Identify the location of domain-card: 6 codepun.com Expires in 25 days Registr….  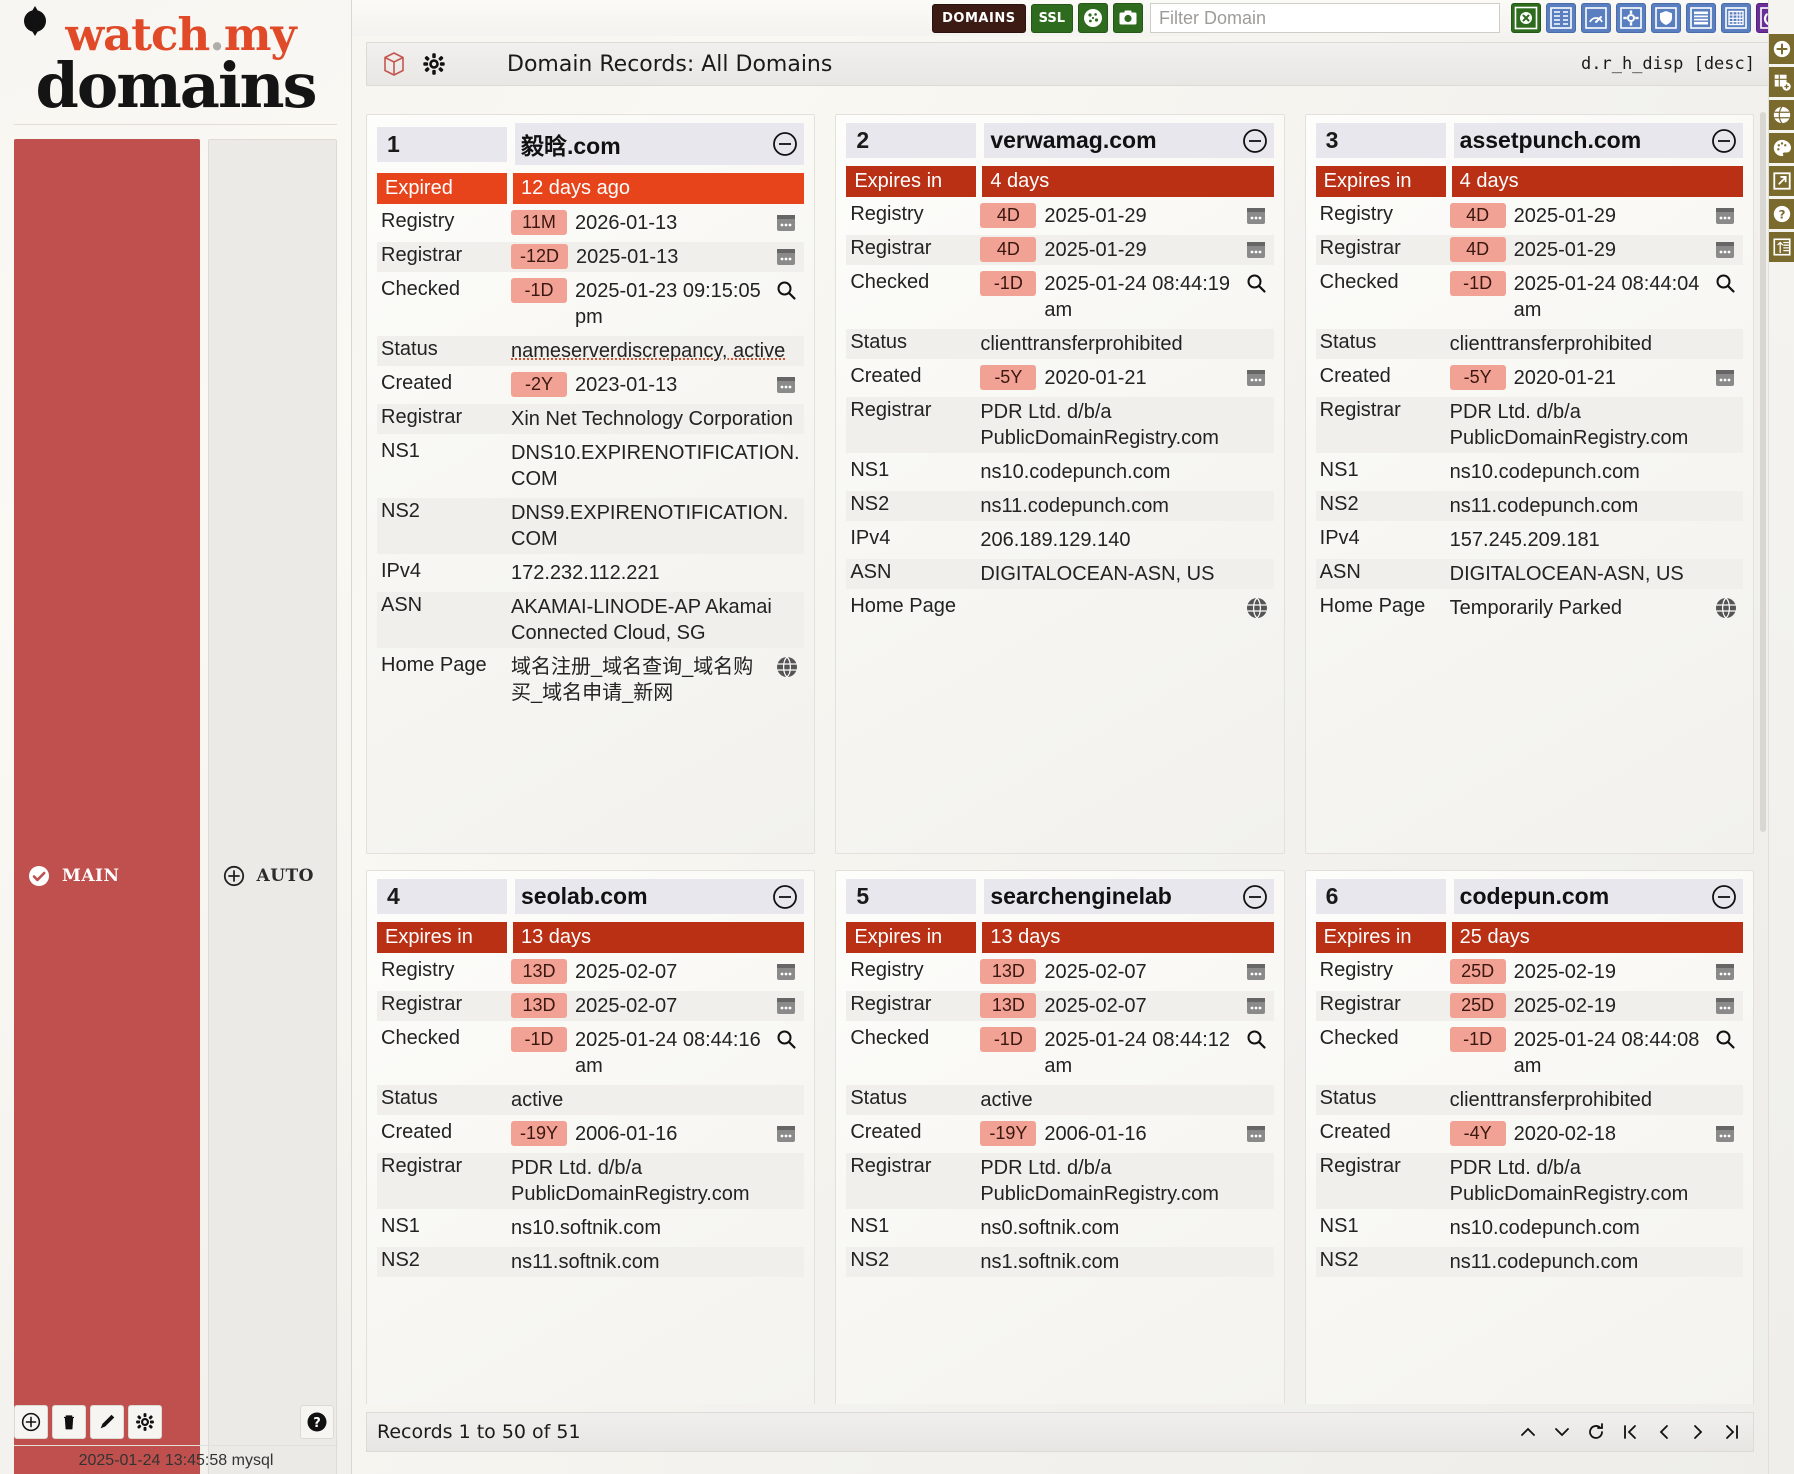
(1529, 1137).